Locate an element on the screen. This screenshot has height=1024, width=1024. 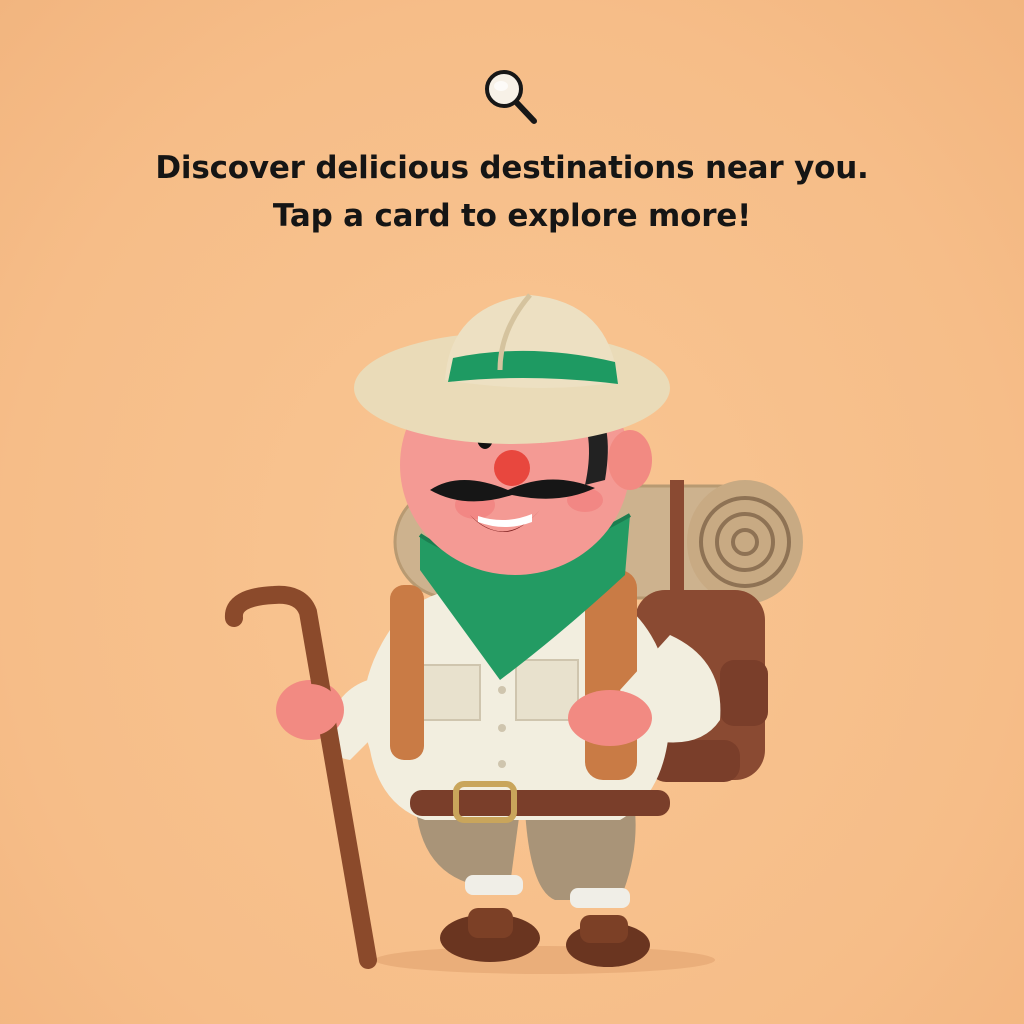
safari-hat is located at coordinates (512, 368).